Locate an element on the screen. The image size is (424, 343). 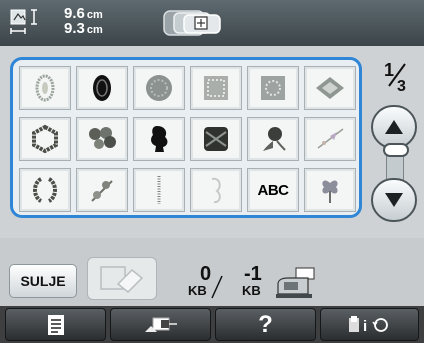
footer-settings-button: i is located at coordinates (369, 324).